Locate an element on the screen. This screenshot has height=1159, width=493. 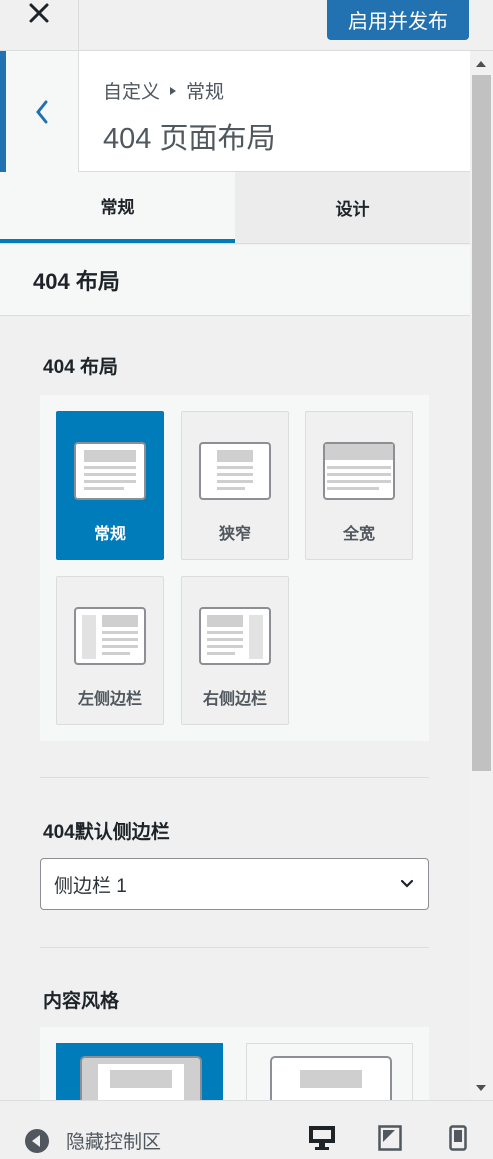
layout-option-left-sidebar: 左侧边栏 is located at coordinates (110, 650).